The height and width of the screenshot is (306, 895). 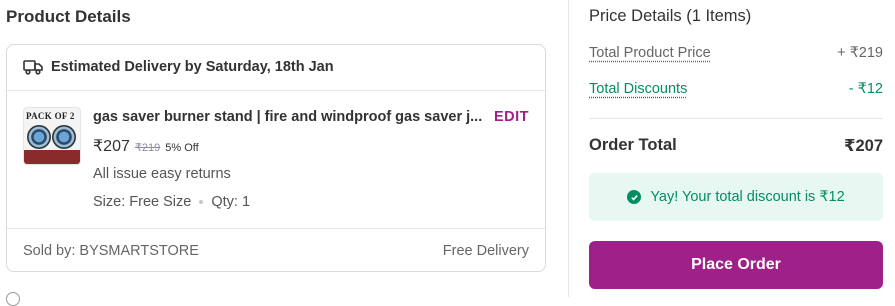 What do you see at coordinates (68, 16) in the screenshot?
I see `product-details-title: Product Details` at bounding box center [68, 16].